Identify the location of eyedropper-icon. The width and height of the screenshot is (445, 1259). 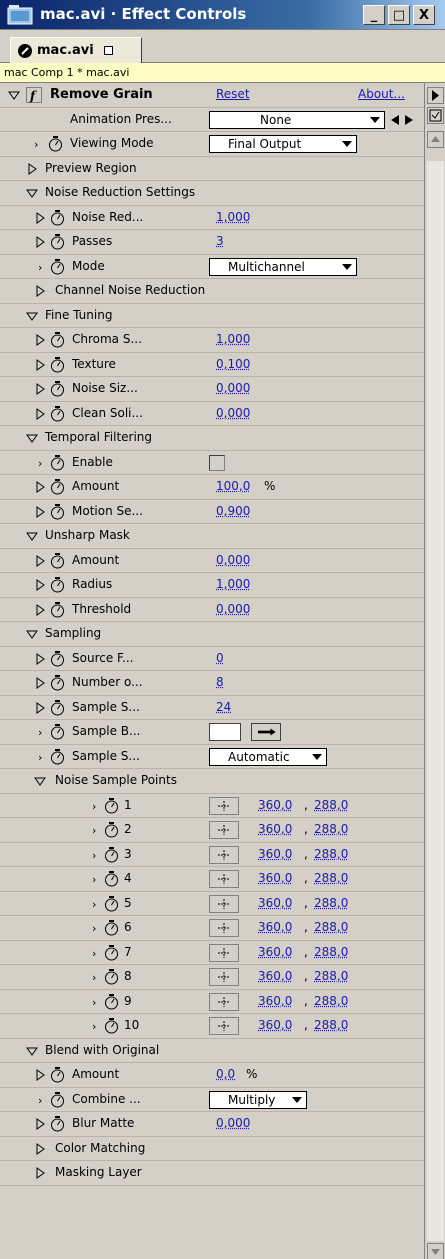
(266, 732).